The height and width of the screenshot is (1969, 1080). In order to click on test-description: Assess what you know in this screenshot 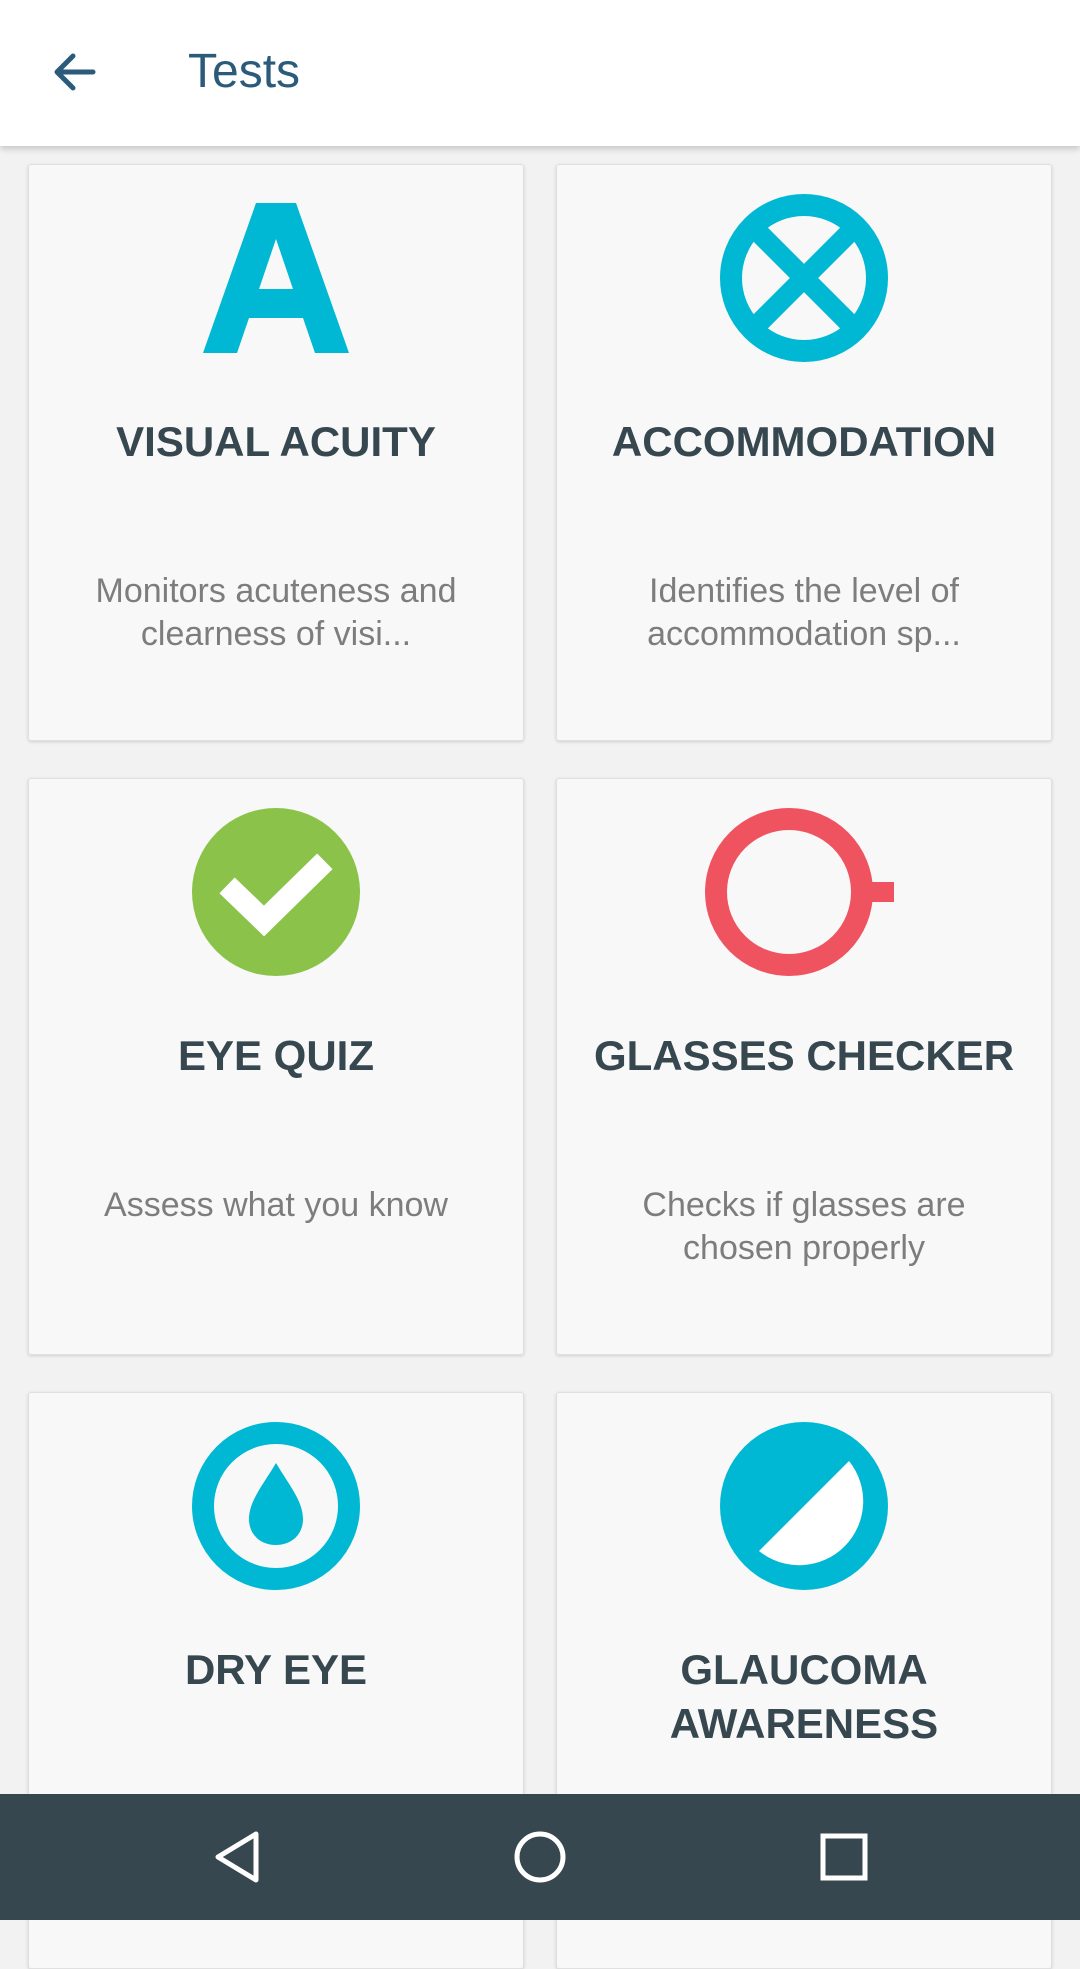, I will do `click(276, 1205)`.